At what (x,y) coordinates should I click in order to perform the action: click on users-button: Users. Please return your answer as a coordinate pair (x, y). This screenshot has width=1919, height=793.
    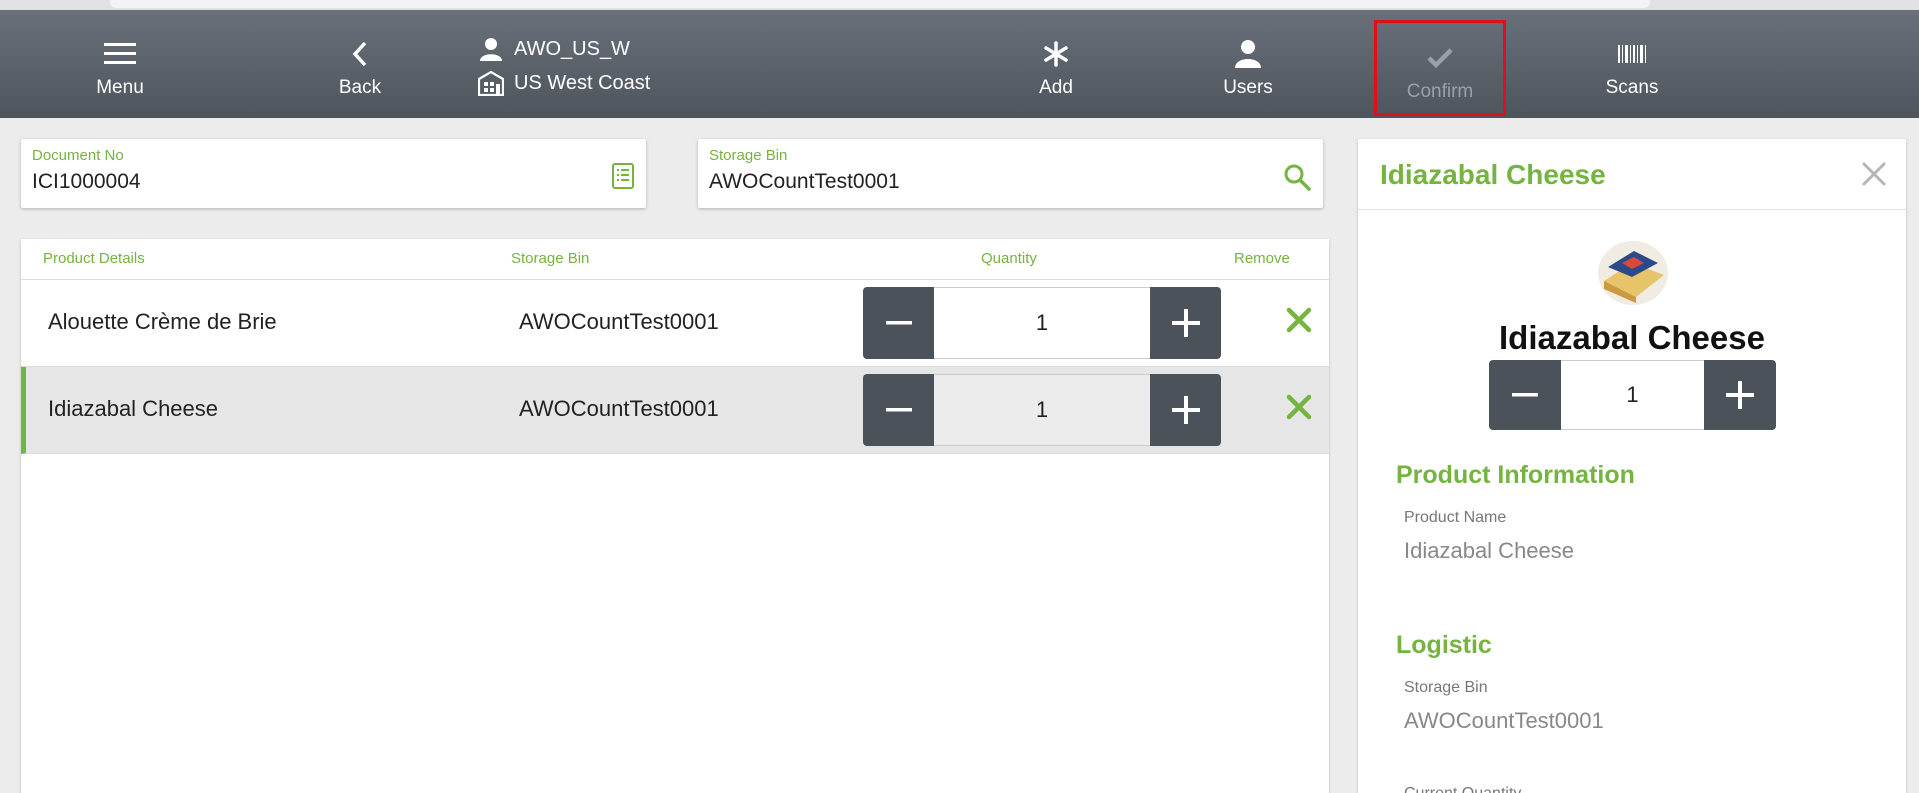
    Looking at the image, I should click on (1248, 64).